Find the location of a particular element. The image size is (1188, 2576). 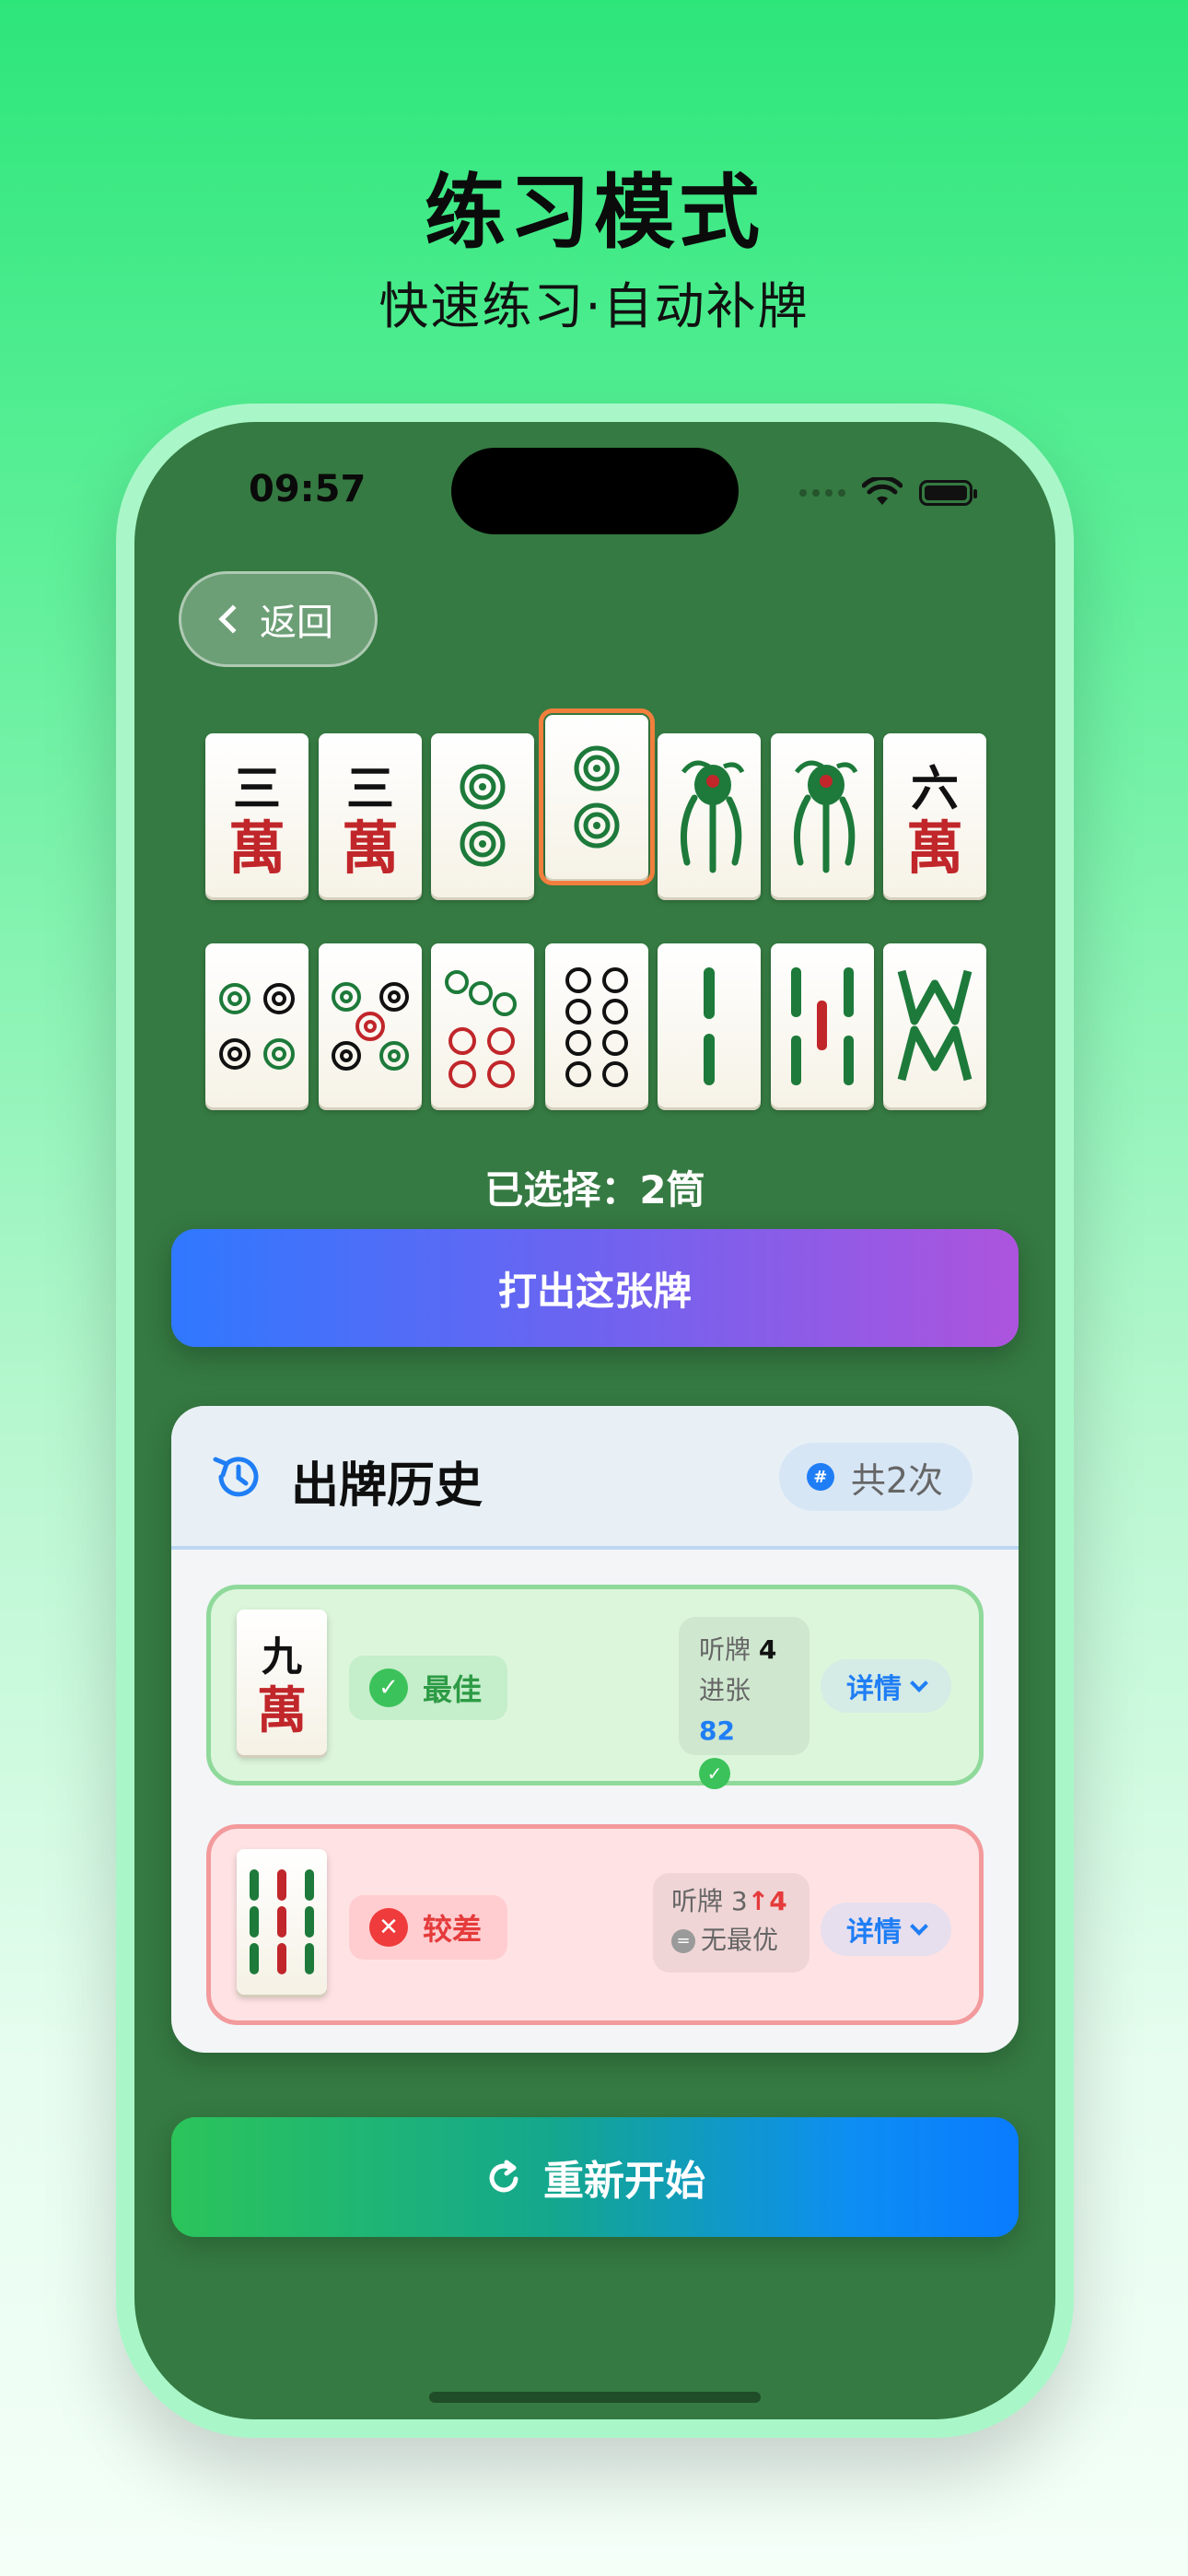

page-subtitle: 快速练习·自动补牌 is located at coordinates (594, 306).